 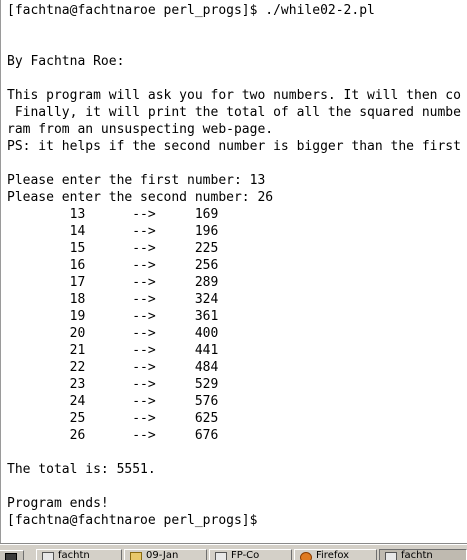 I want to click on terminal-line: 22 --> 484, so click(x=113, y=367).